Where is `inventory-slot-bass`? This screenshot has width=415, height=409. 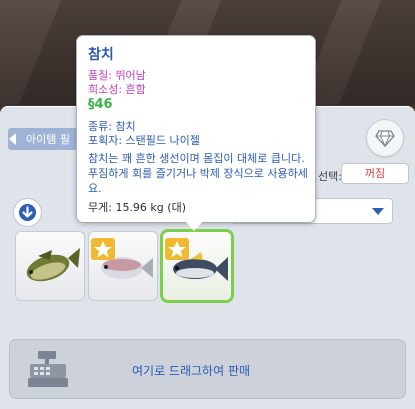
inventory-slot-bass is located at coordinates (50, 266).